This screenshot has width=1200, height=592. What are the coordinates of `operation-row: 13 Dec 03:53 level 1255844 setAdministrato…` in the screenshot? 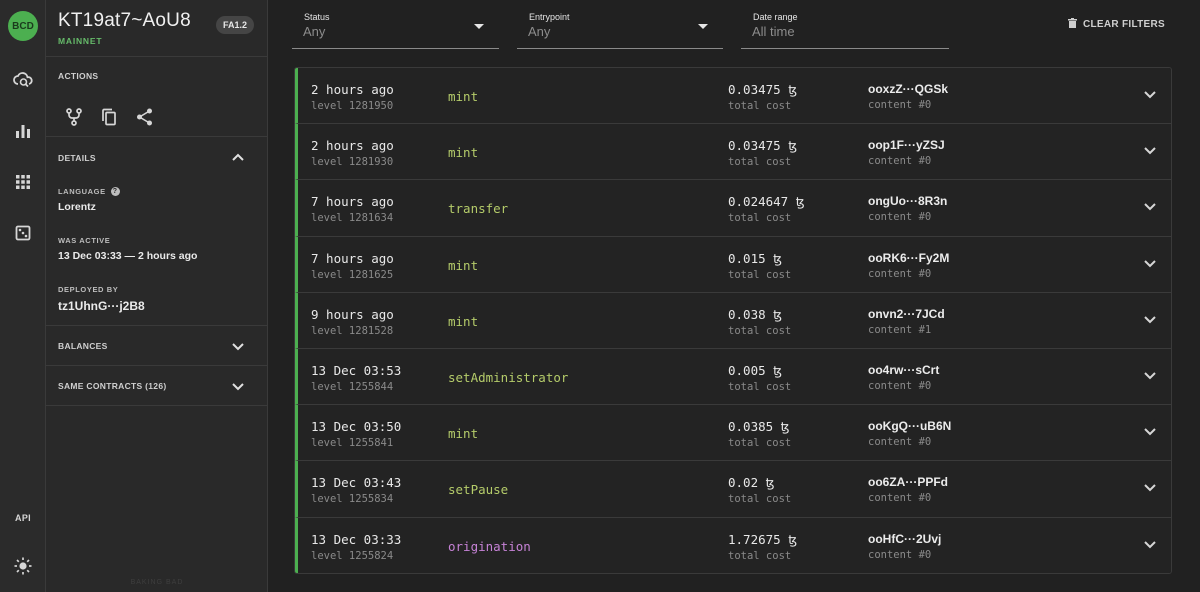 It's located at (733, 377).